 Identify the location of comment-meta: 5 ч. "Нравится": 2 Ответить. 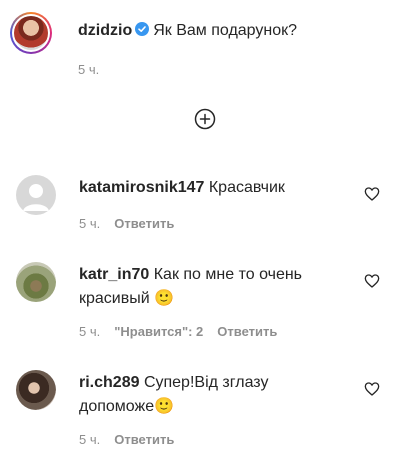
(178, 331).